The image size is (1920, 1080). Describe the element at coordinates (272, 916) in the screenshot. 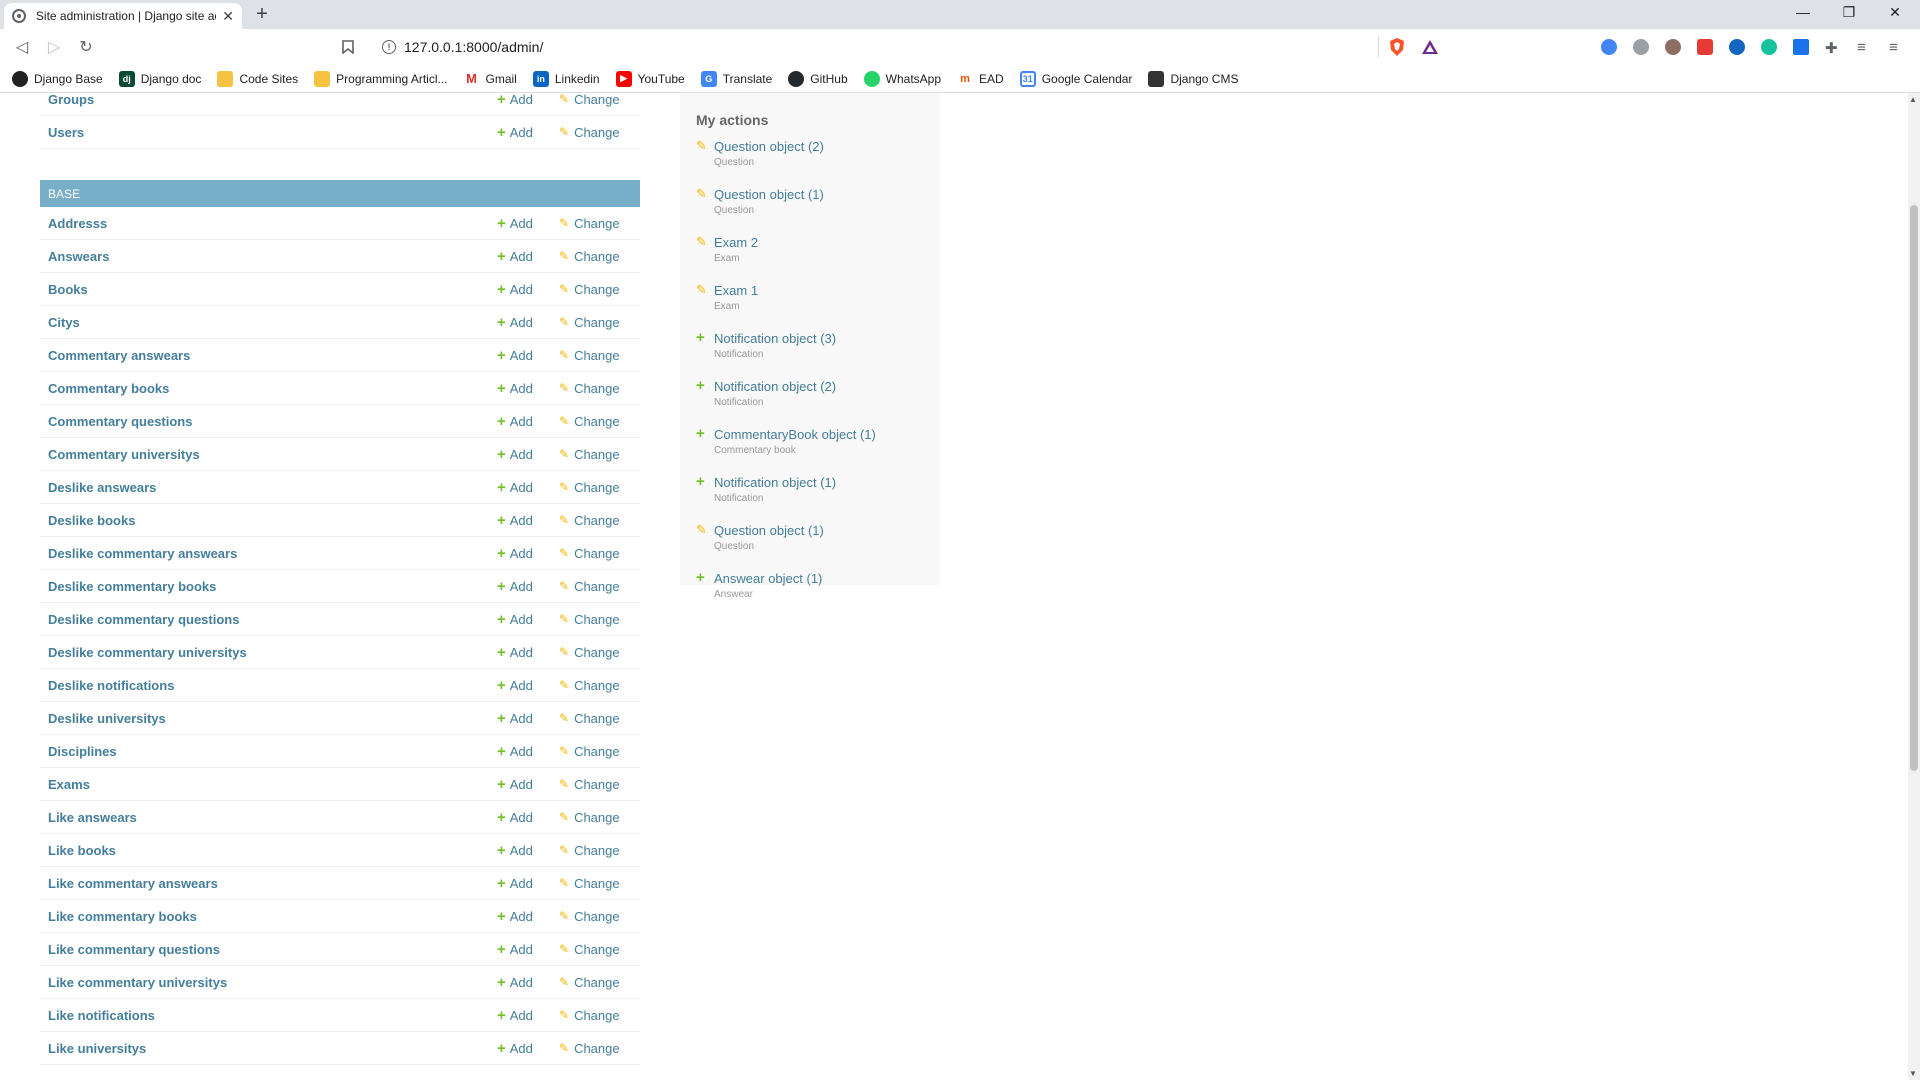

I see `model-link: Like commentary books` at that location.